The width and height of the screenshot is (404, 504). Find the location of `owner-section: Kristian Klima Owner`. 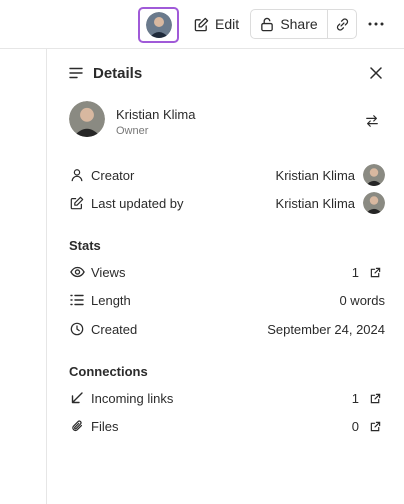

owner-section: Kristian Klima Owner is located at coordinates (227, 120).